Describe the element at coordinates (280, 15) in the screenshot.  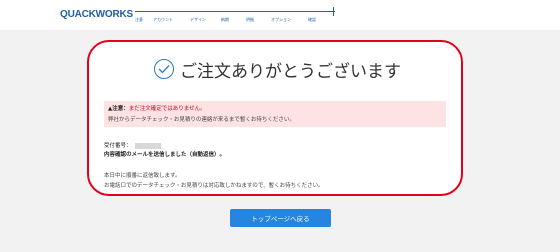
I see `site-header: QUACKWORKS 注意 アカウント デザイン 納期 明細 オプション 確認` at that location.